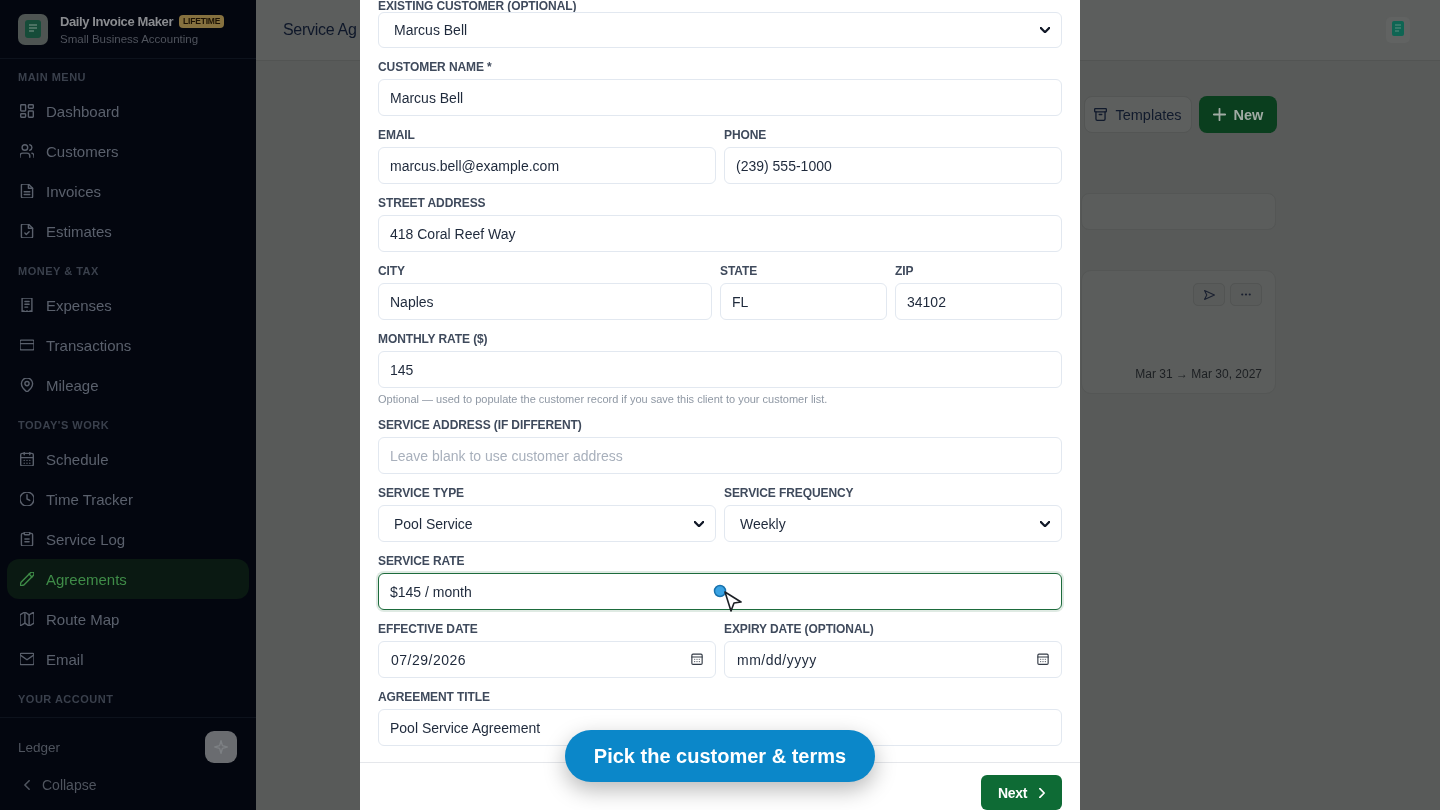  What do you see at coordinates (893, 659) in the screenshot?
I see `date-field: mm/dd/yyyy` at bounding box center [893, 659].